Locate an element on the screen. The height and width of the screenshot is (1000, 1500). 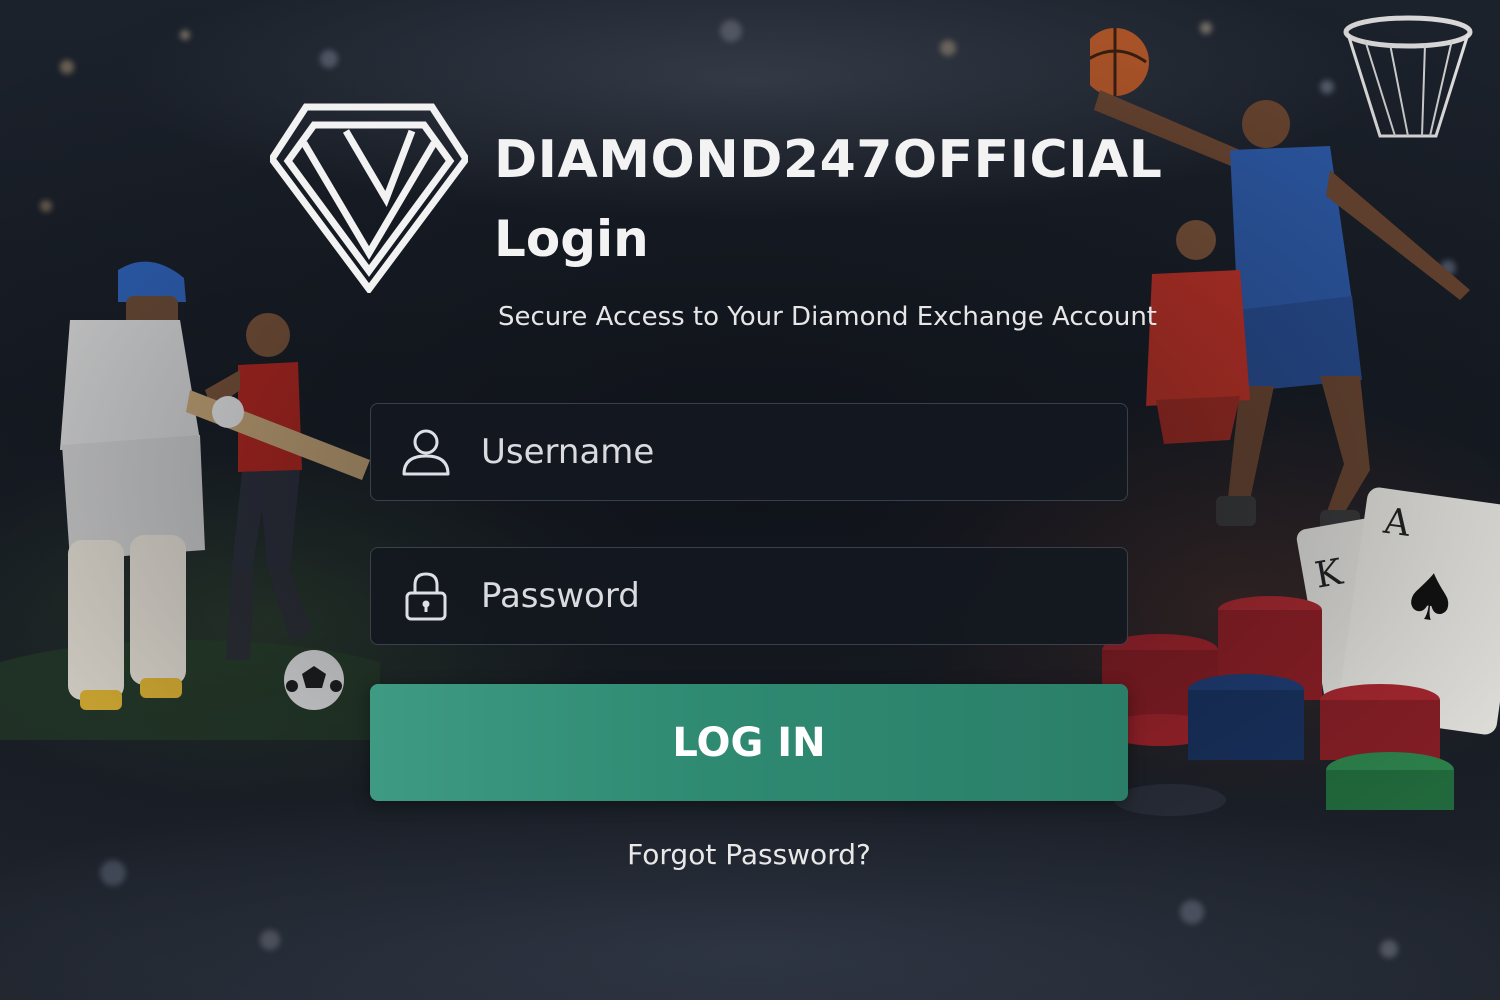
password-input is located at coordinates (804, 596).